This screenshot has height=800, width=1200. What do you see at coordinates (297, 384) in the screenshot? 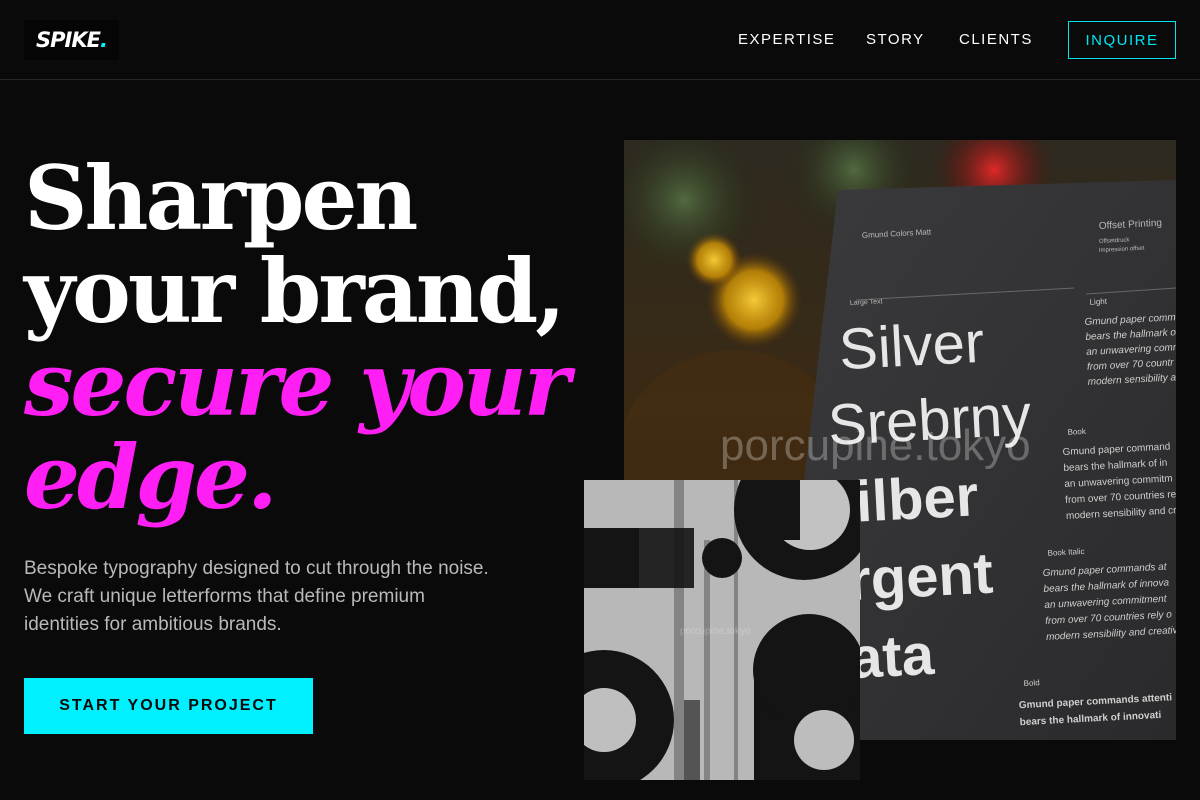
I see `hero-accent-line-1: secure your` at bounding box center [297, 384].